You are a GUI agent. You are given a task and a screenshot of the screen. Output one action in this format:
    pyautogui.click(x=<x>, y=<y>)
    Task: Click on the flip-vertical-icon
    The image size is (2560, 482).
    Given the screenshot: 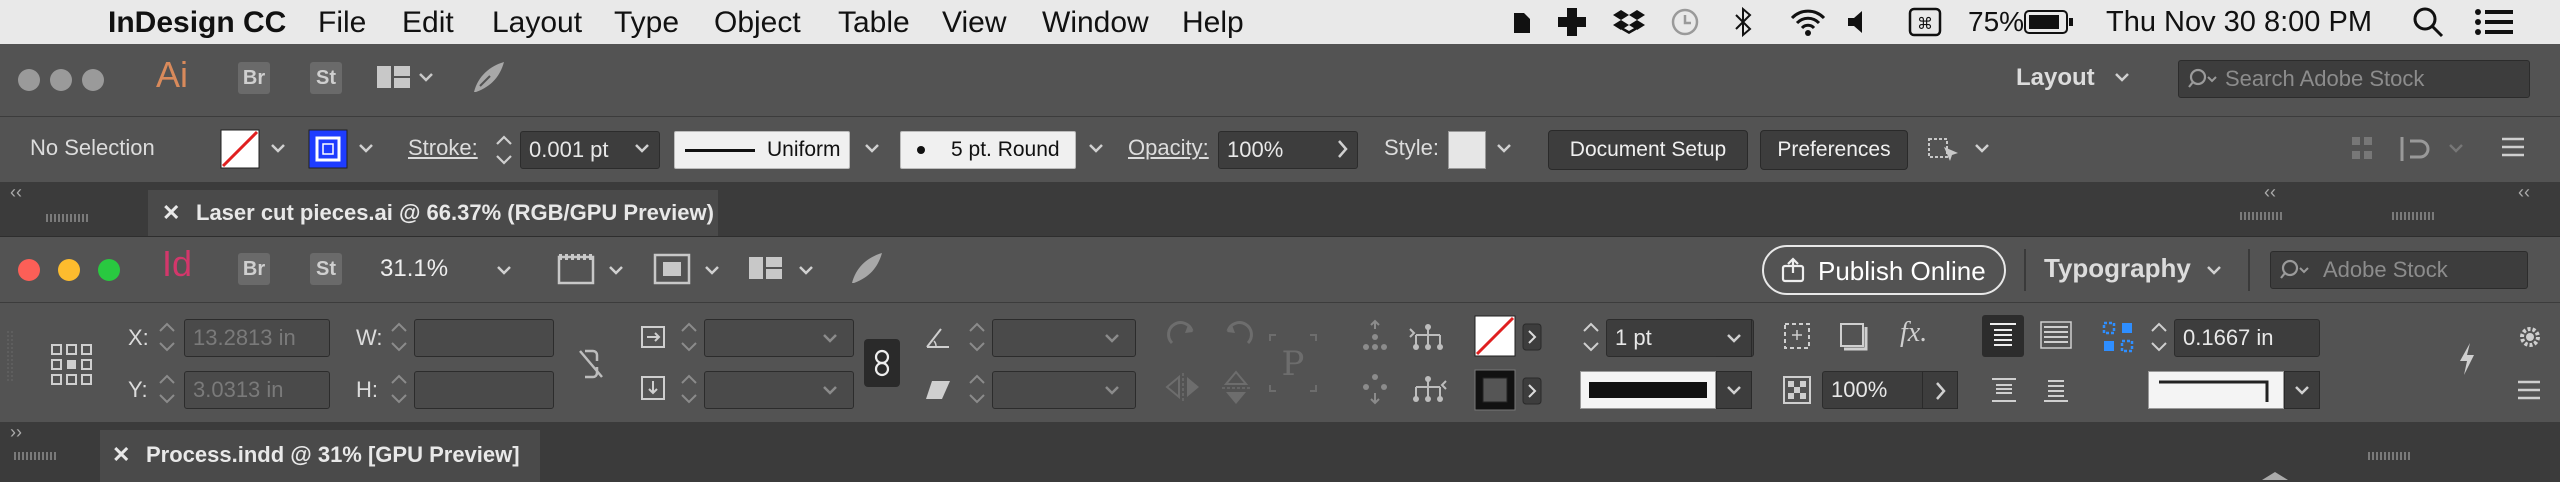 What is the action you would take?
    pyautogui.click(x=1237, y=388)
    